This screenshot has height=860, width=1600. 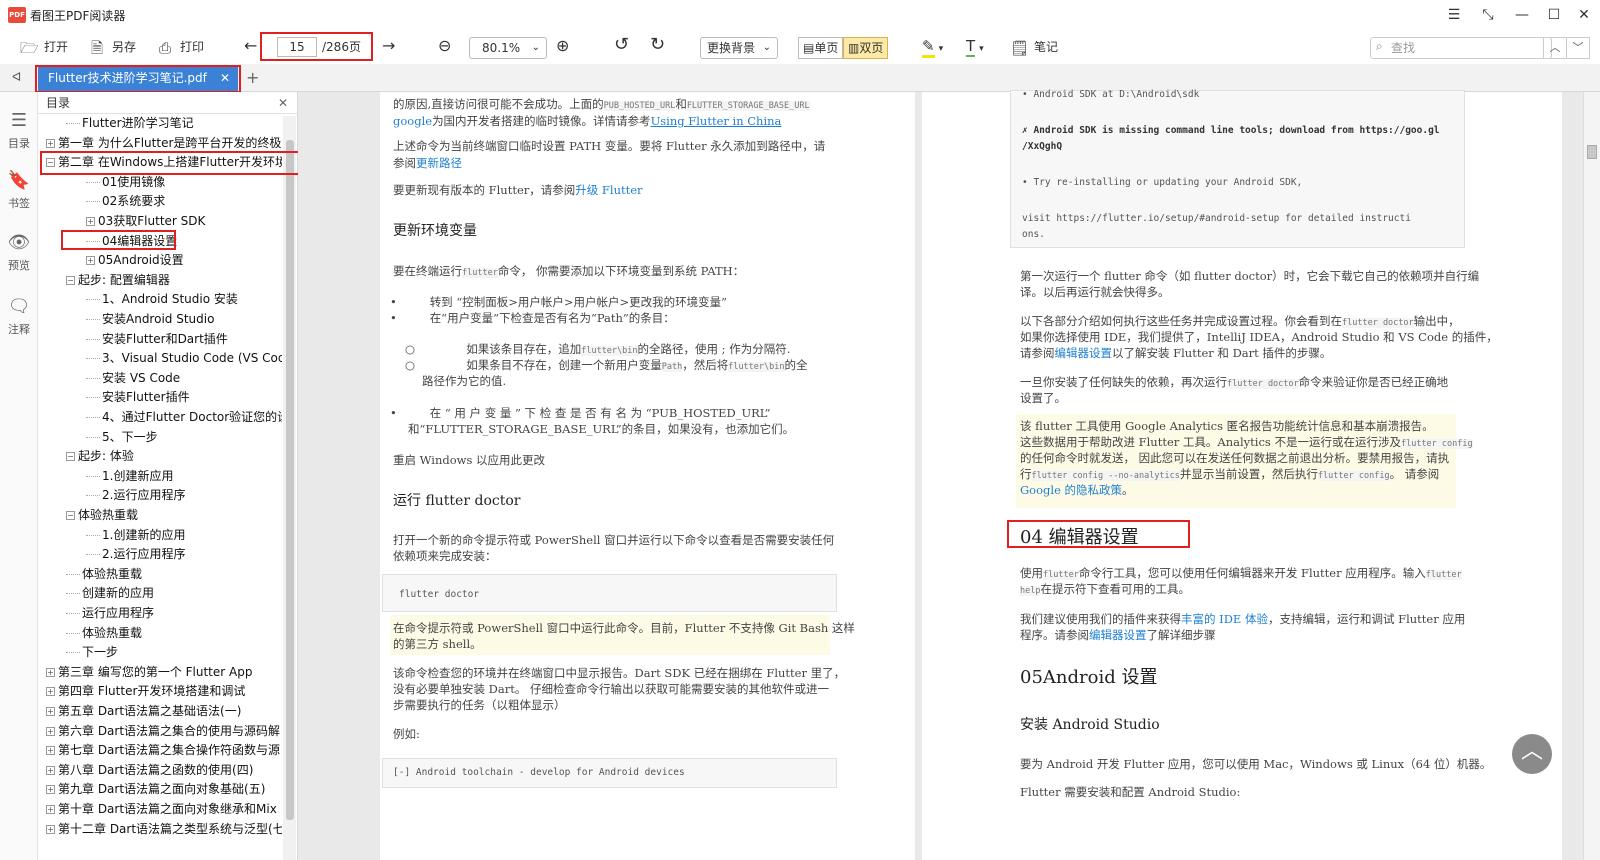 What do you see at coordinates (163, 731) in the screenshot?
I see `toc-item: + 第六章 Dart语法篇之集合的使用与源码解` at bounding box center [163, 731].